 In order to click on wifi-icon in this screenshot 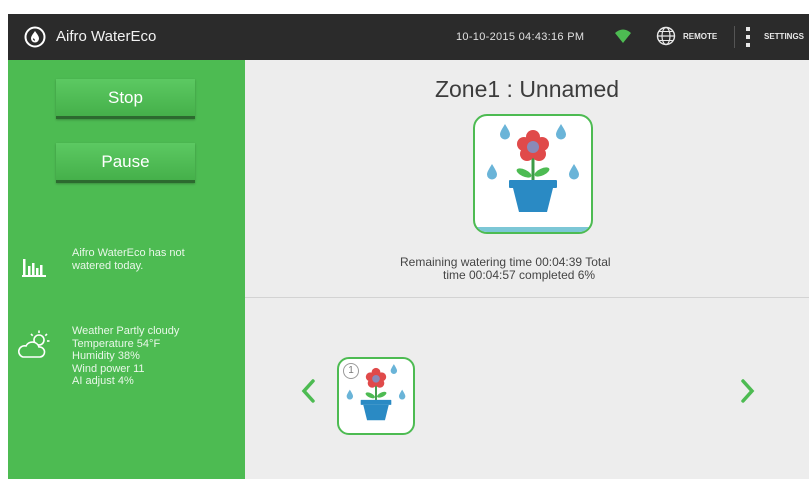, I will do `click(623, 36)`.